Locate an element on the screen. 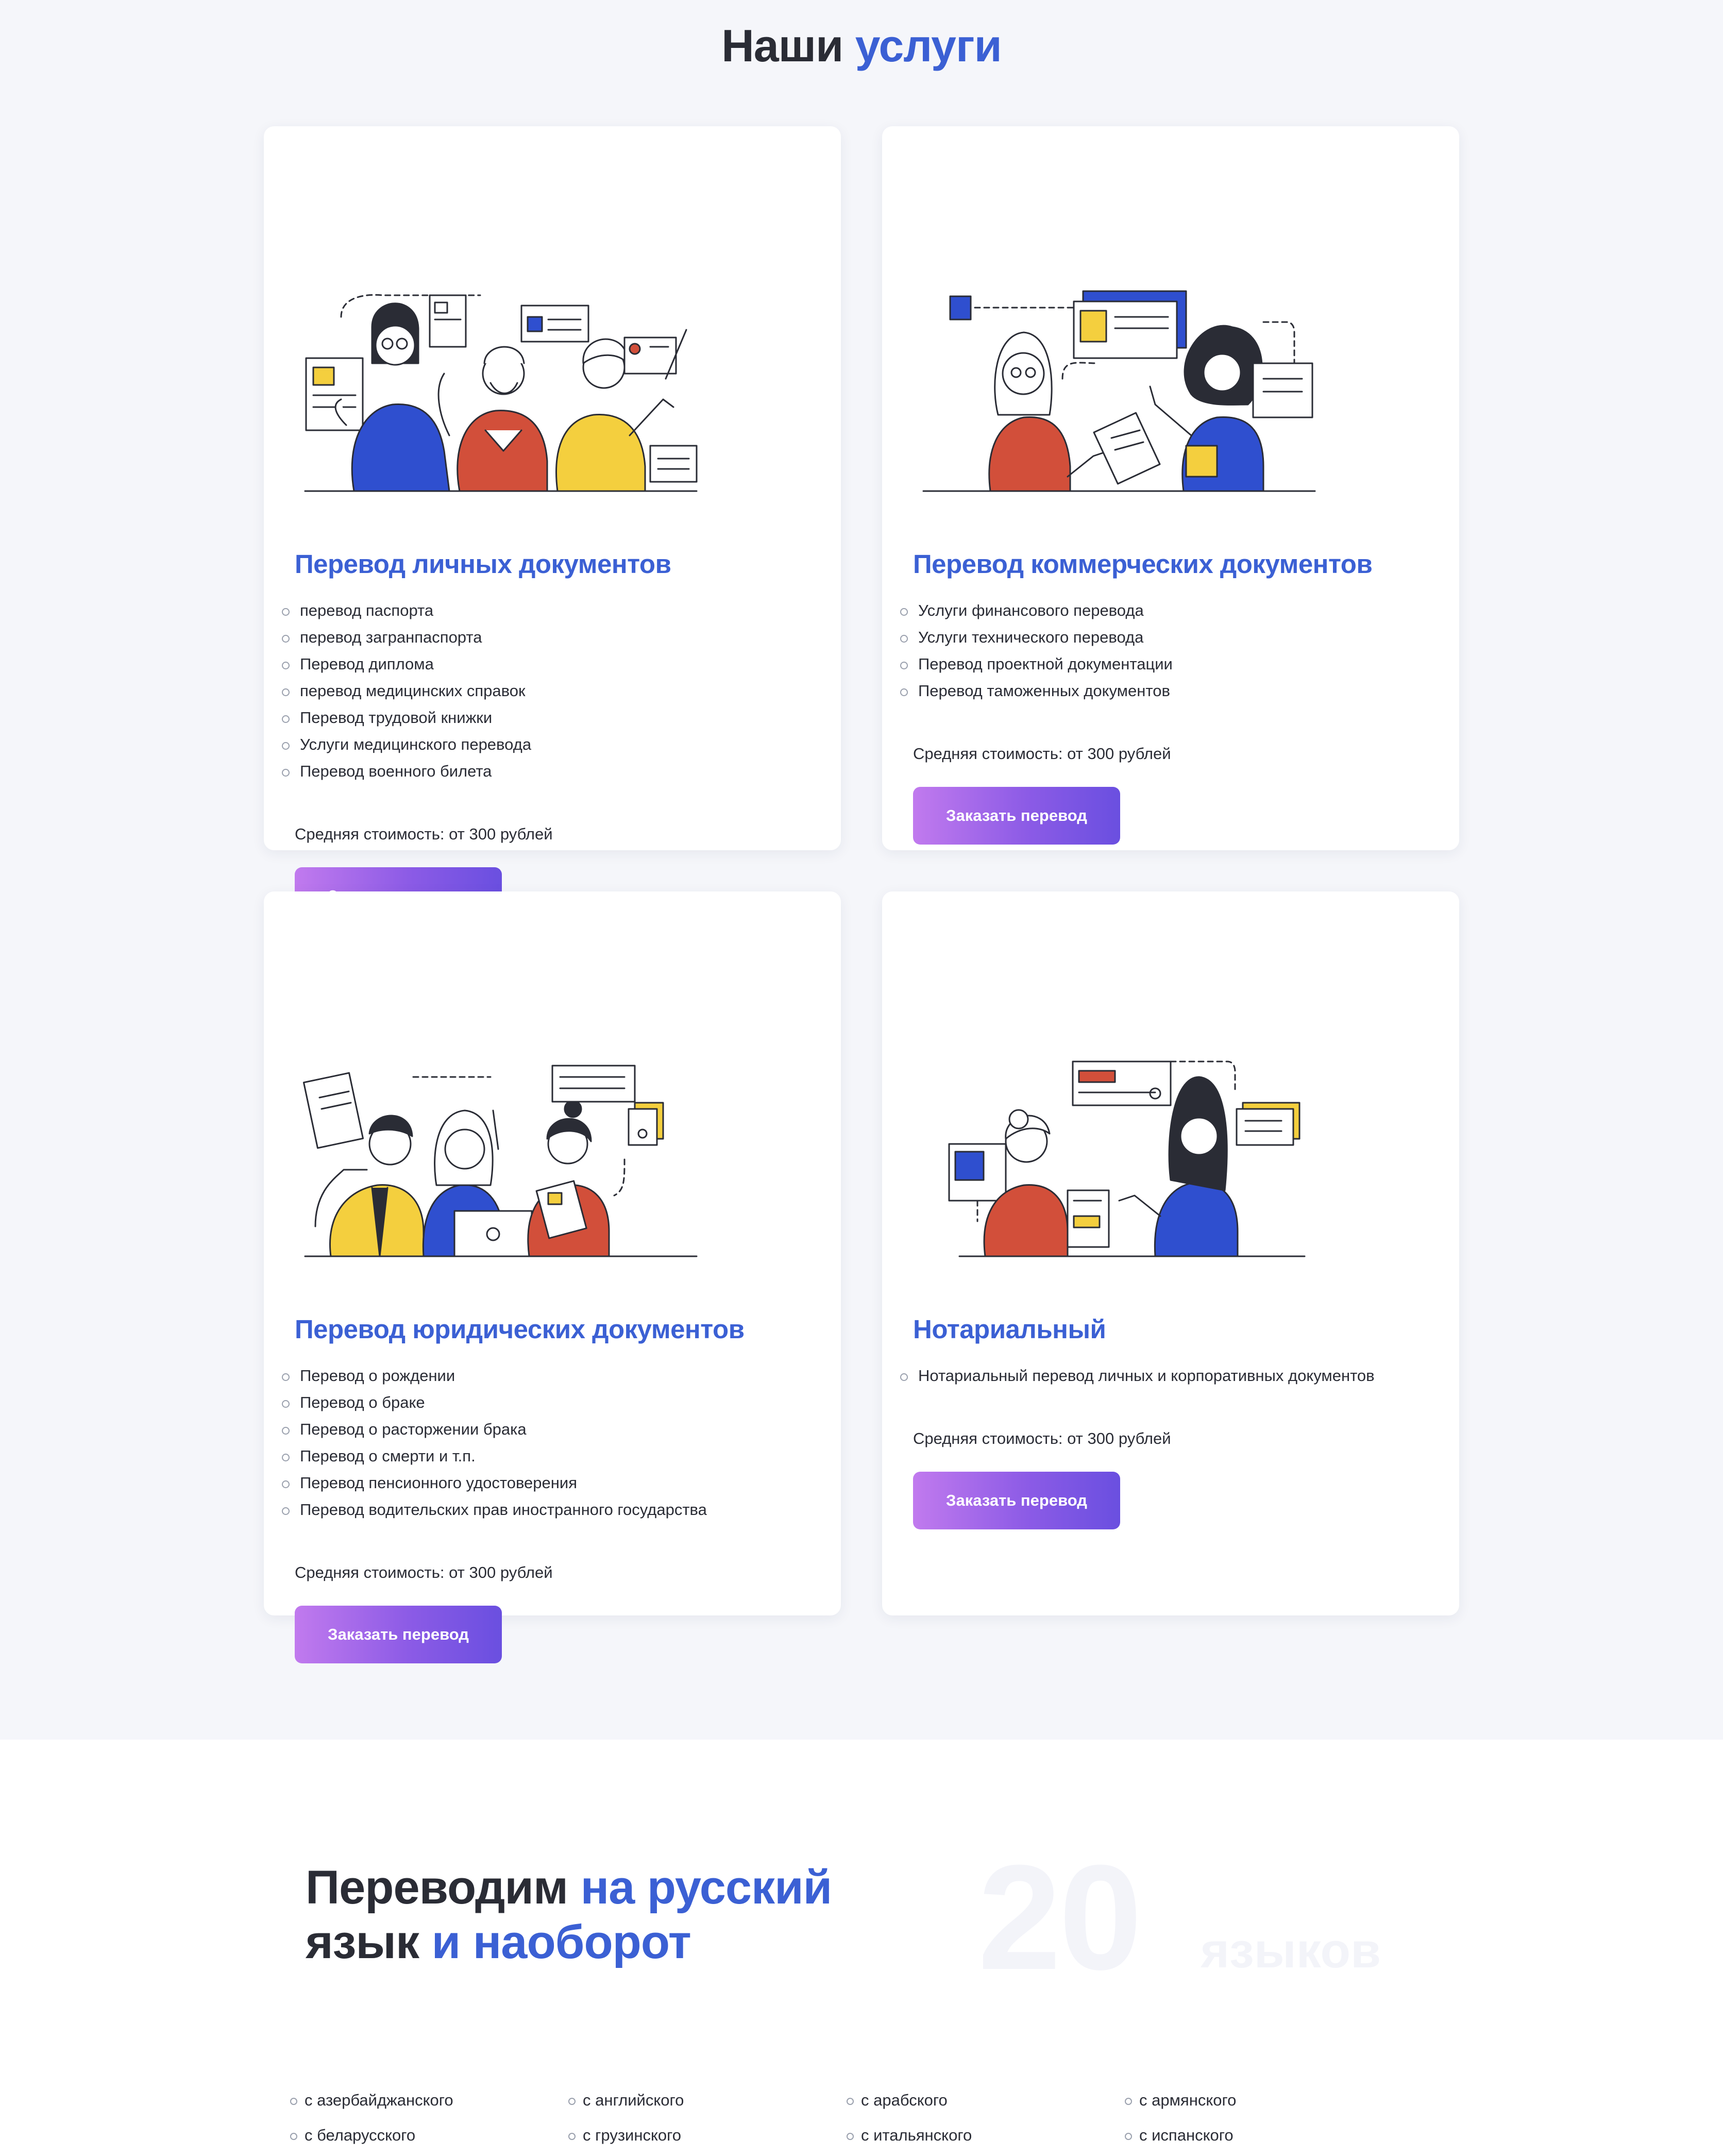  heading-line1-accent: на русский is located at coordinates (706, 1887).